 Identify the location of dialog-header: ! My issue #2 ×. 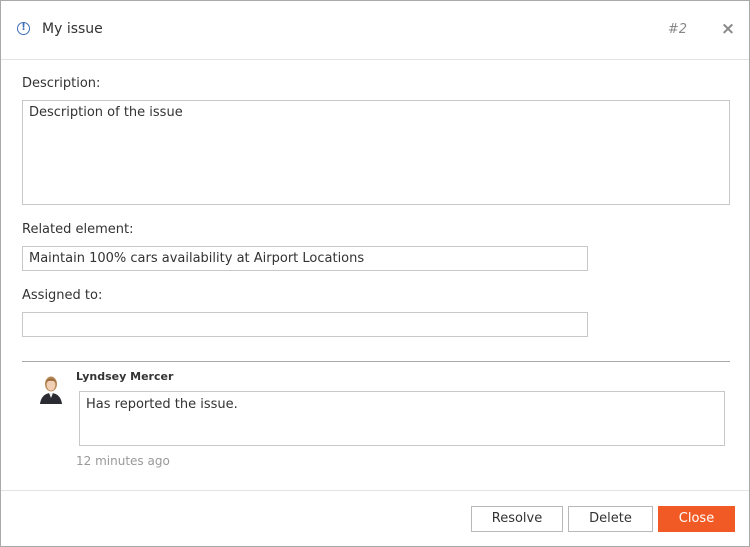
(375, 30).